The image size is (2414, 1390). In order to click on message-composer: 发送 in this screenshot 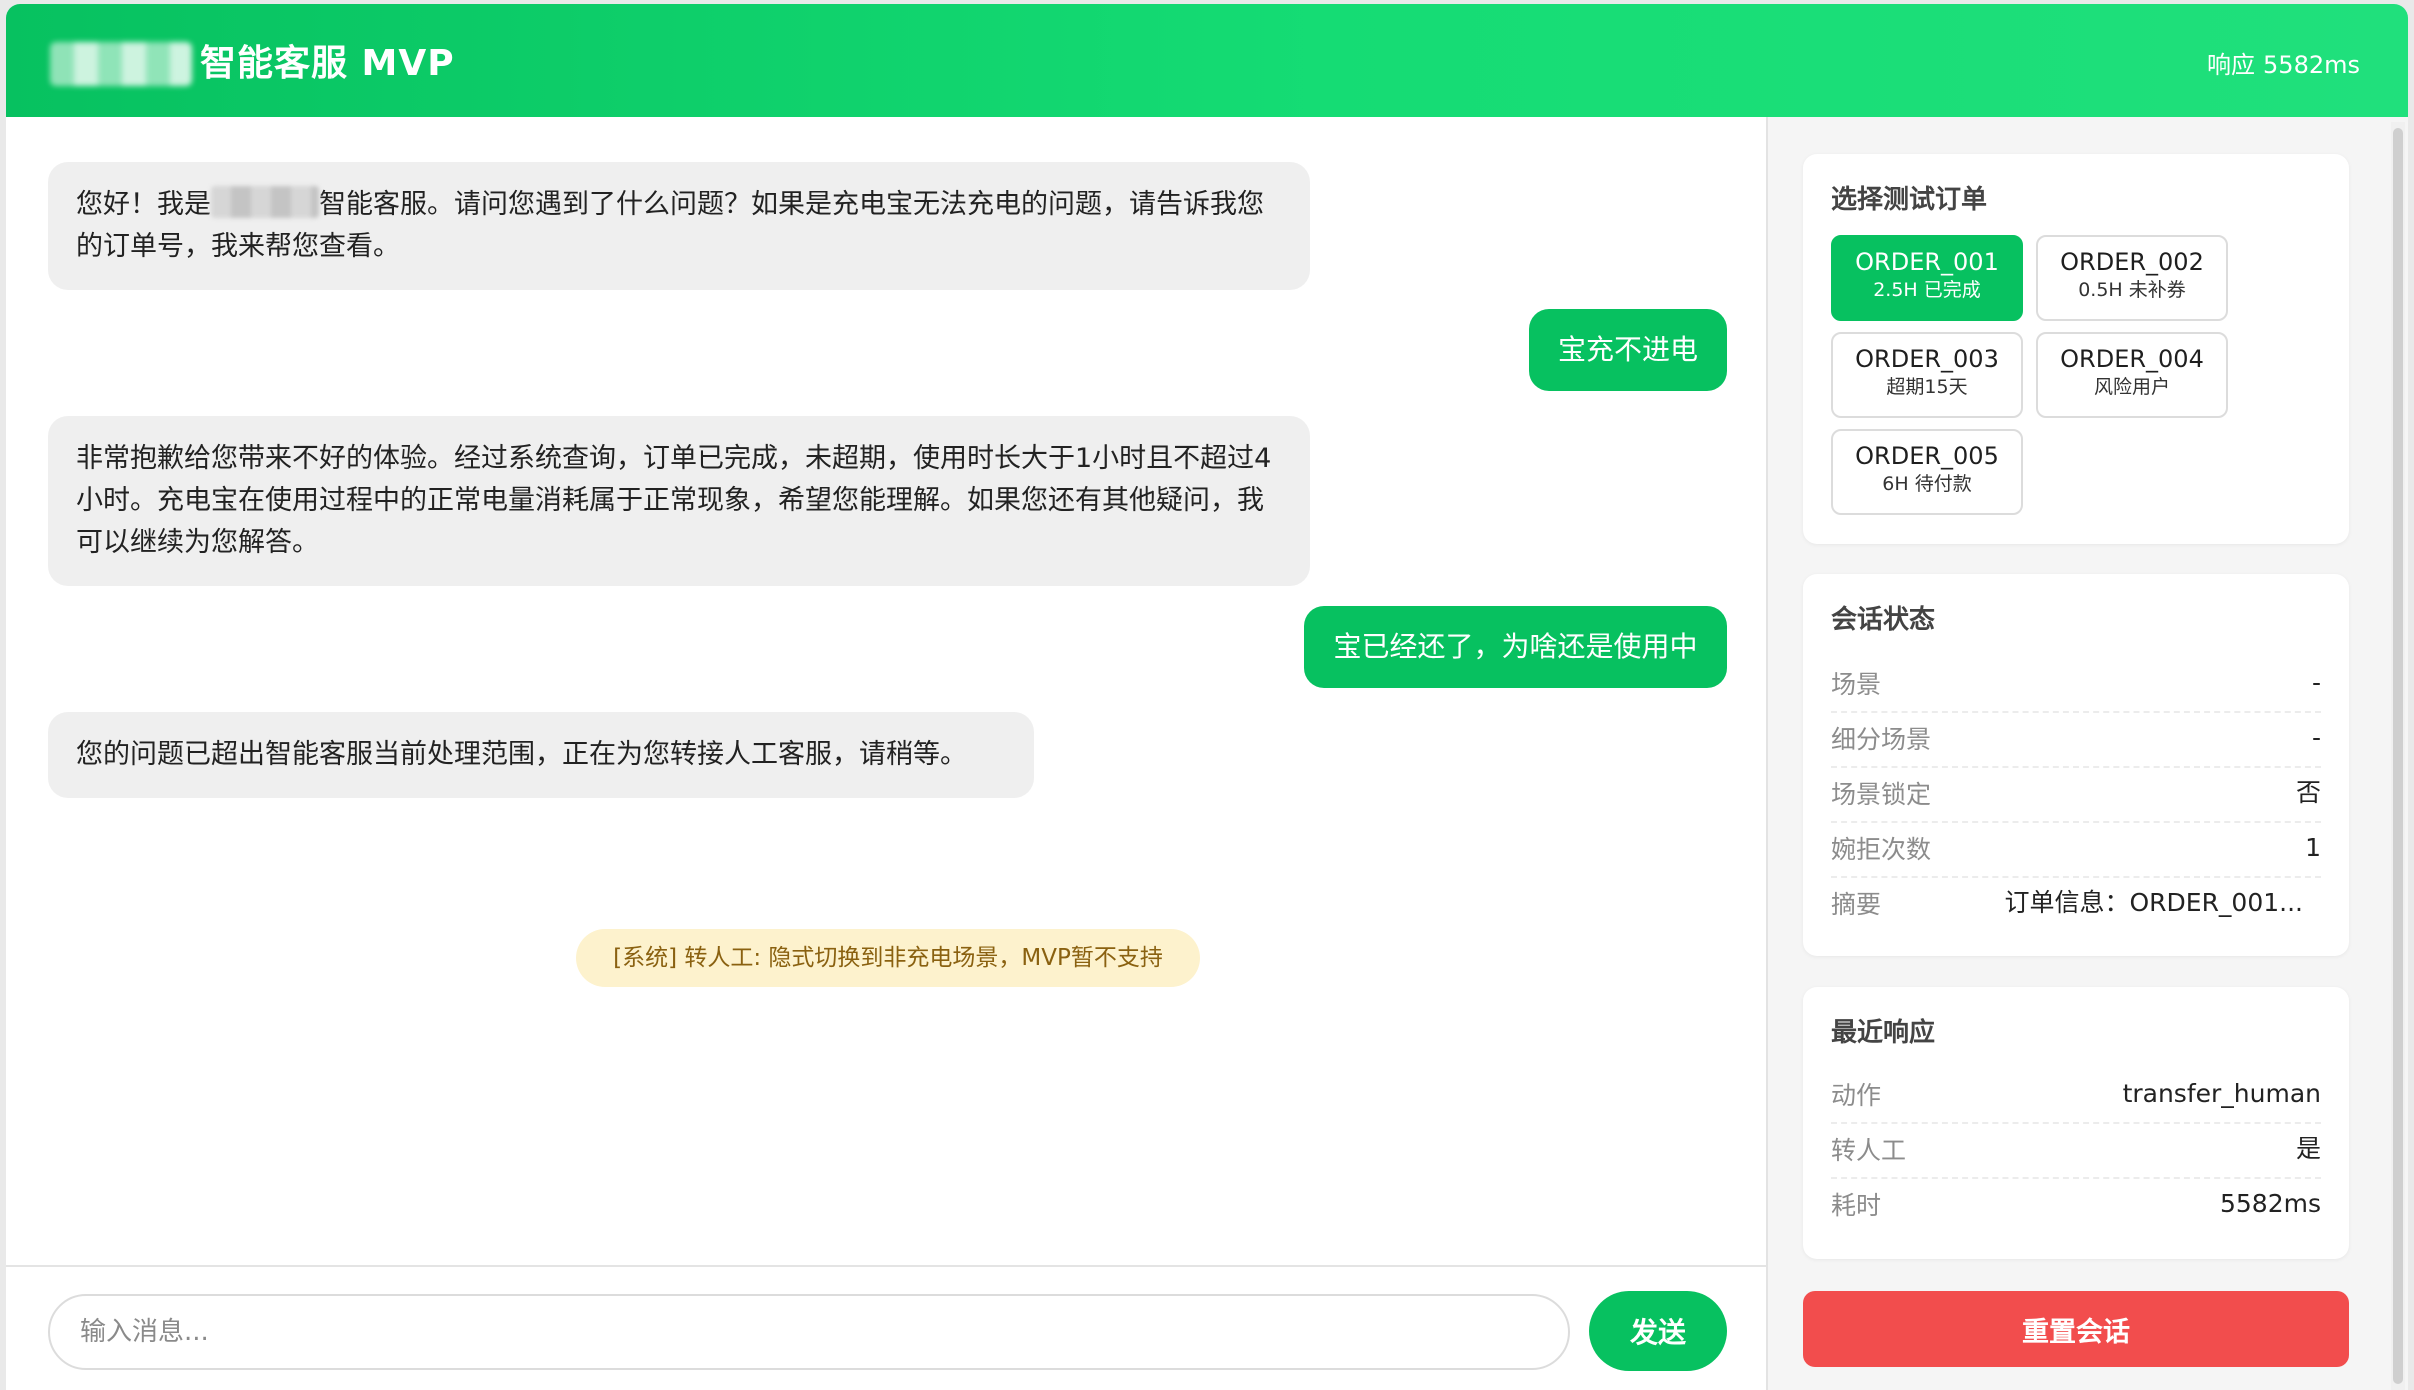, I will do `click(886, 1327)`.